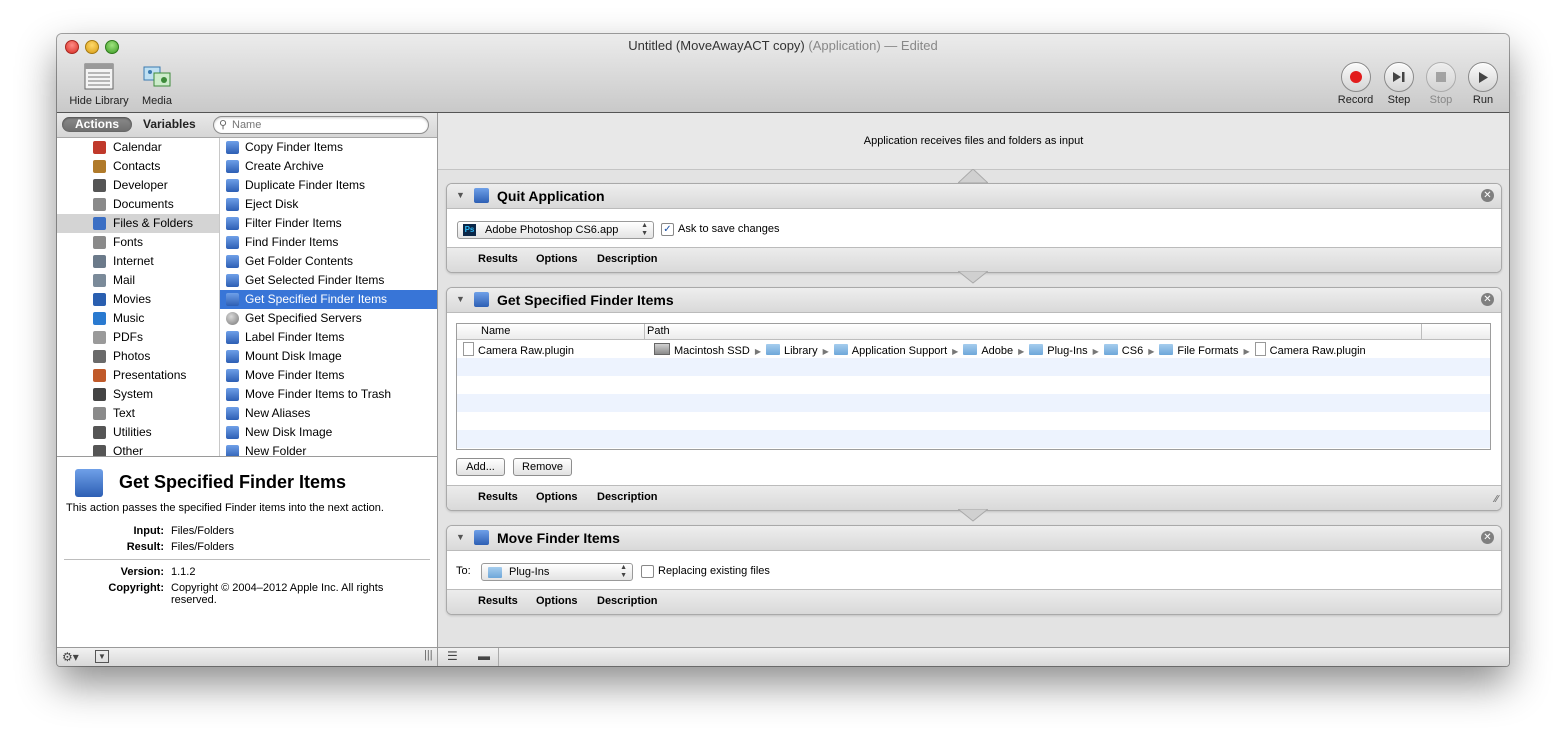 Image resolution: width=1566 pixels, height=745 pixels. What do you see at coordinates (899, 351) in the screenshot?
I see `path-component: Application Support` at bounding box center [899, 351].